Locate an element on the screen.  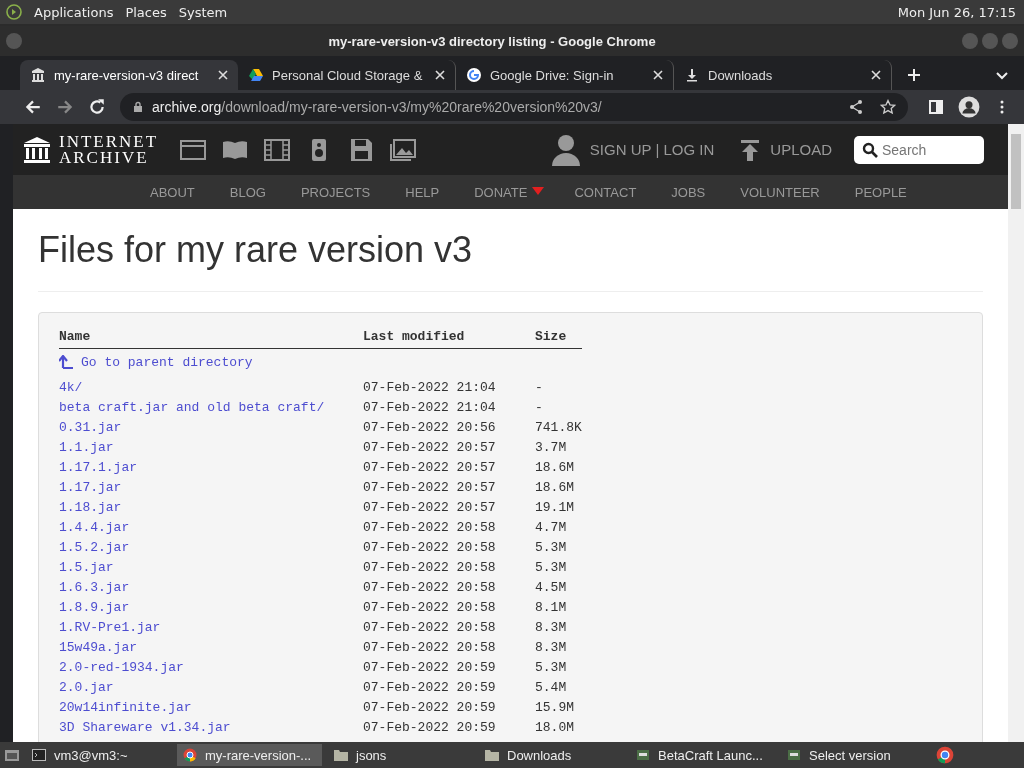
user-silhouette-icon is located at coordinates (565, 149).